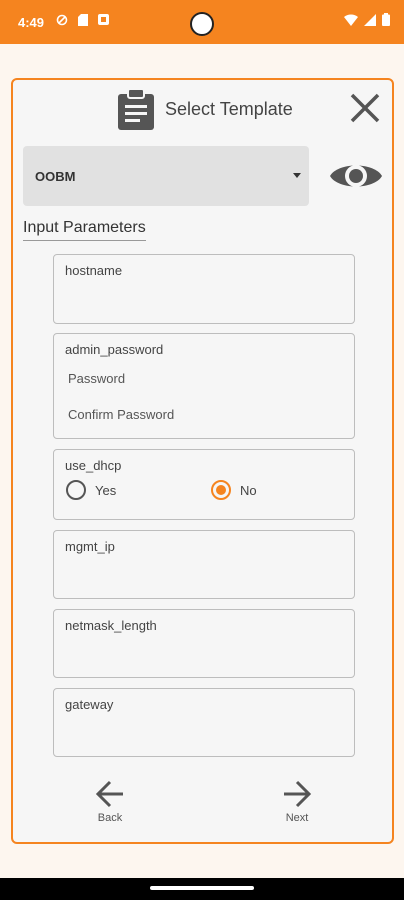 This screenshot has width=404, height=900. I want to click on camera-cutout, so click(202, 24).